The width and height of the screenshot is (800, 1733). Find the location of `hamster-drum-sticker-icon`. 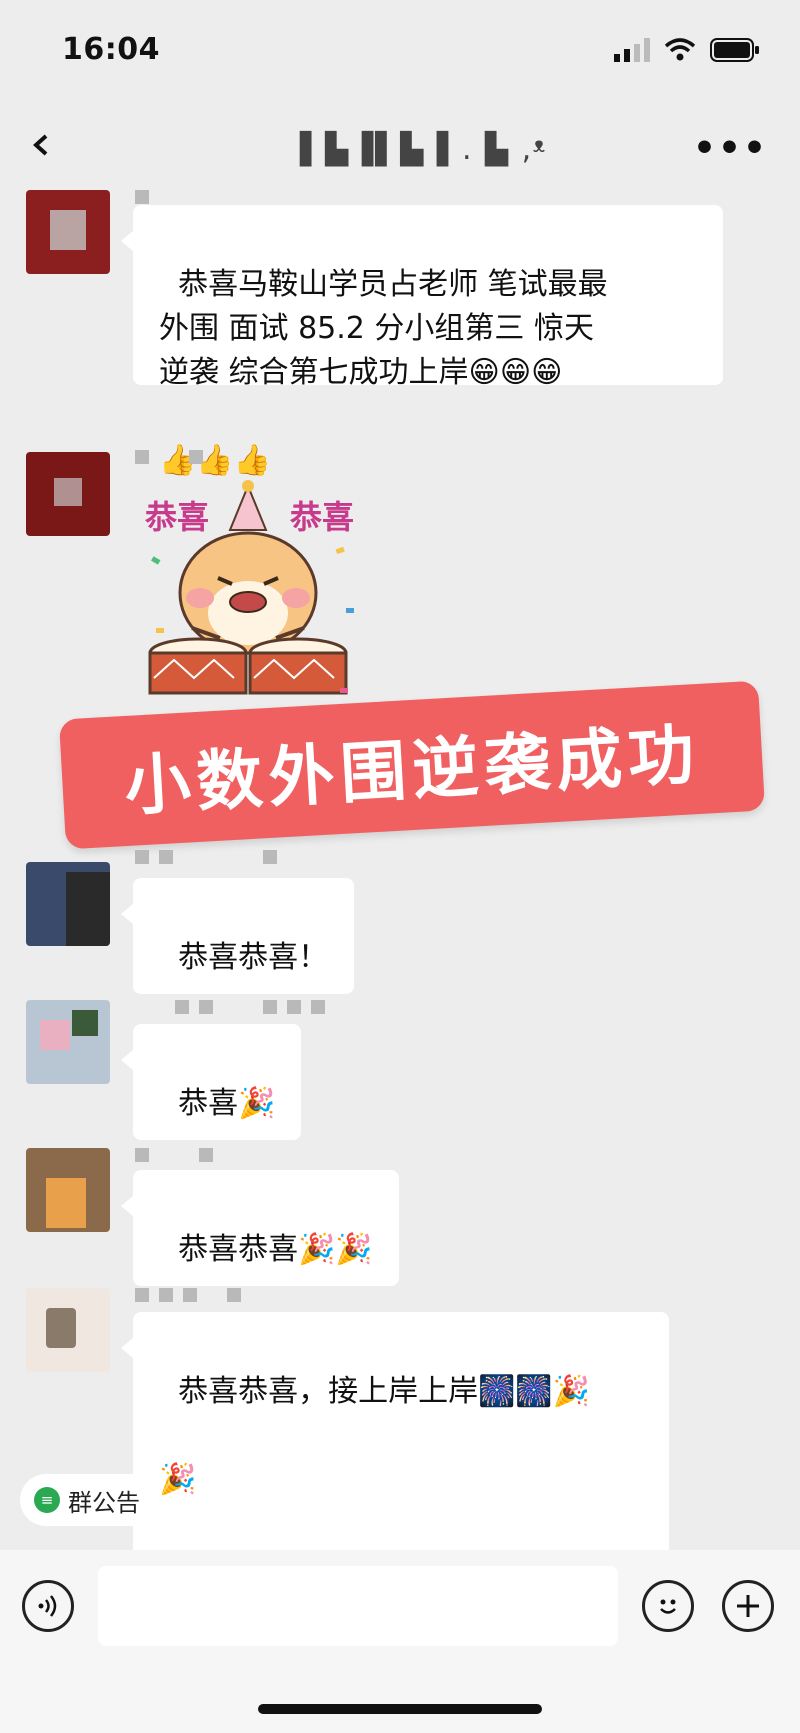

hamster-drum-sticker-icon is located at coordinates (251, 587).